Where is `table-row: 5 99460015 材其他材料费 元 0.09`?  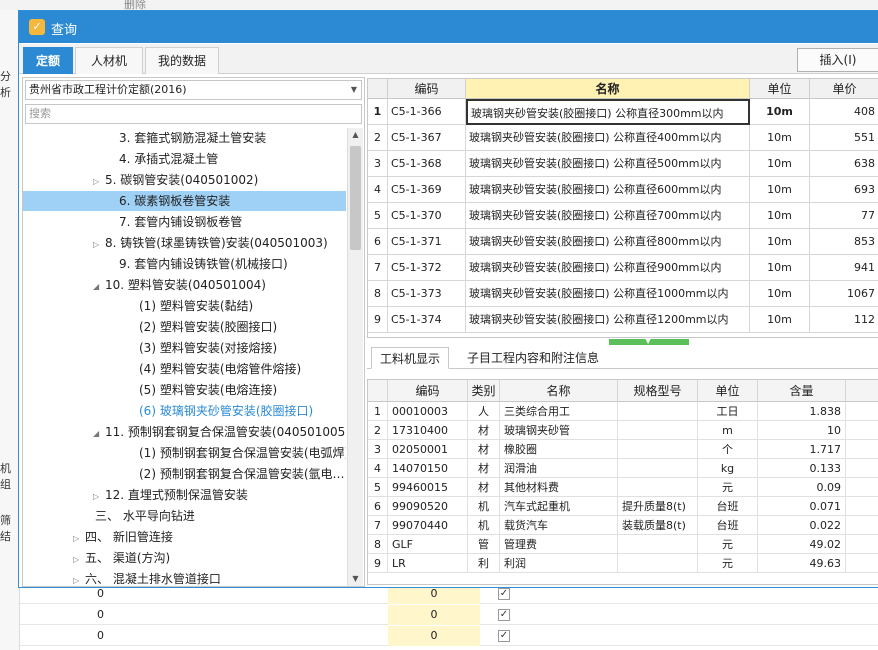 table-row: 5 99460015 材其他材料费 元 0.09 is located at coordinates (623, 487).